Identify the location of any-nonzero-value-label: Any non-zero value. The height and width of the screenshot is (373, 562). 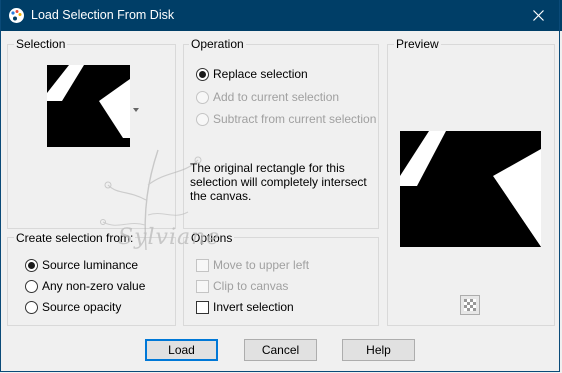
(94, 286).